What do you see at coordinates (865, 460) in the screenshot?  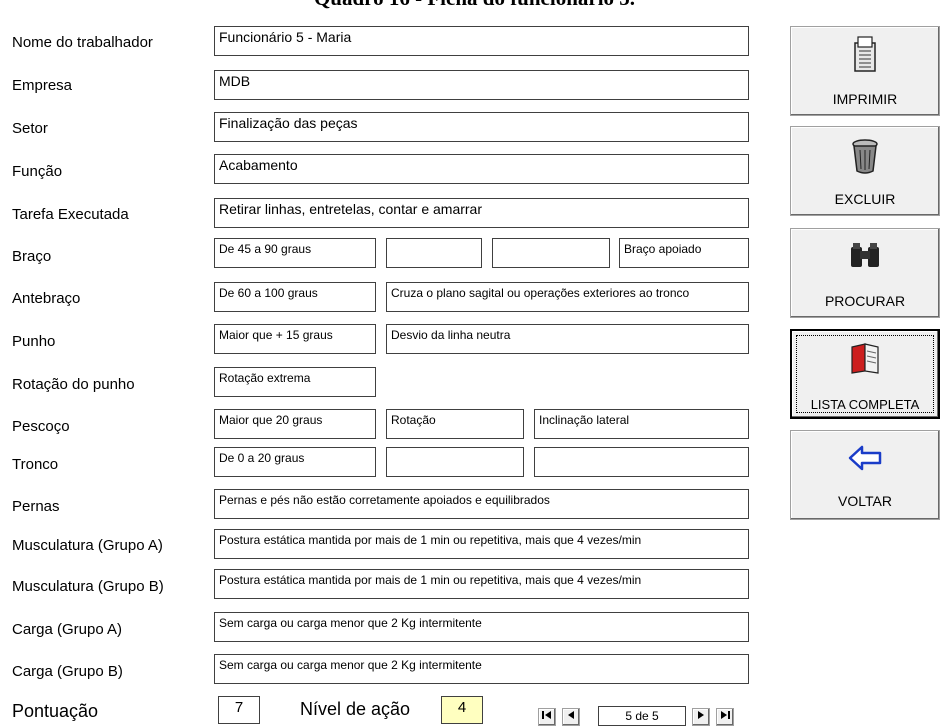 I see `back-arrow-icon` at bounding box center [865, 460].